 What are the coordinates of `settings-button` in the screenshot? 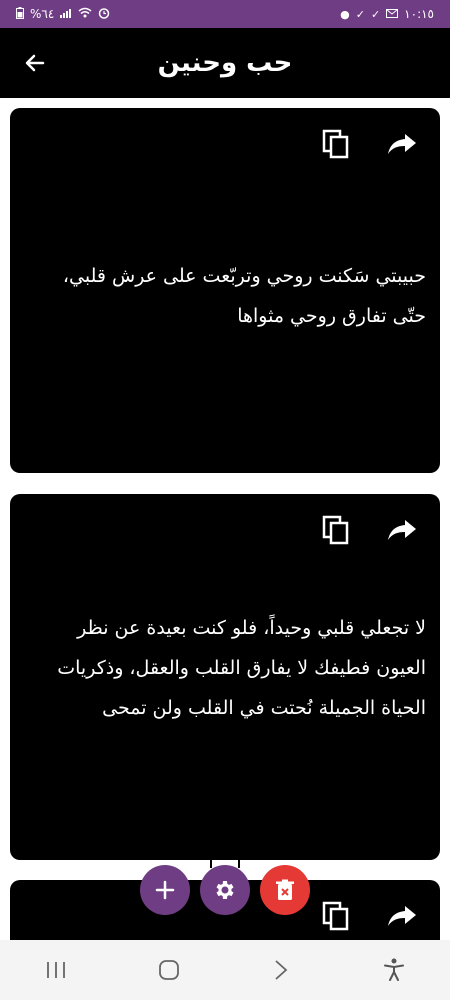 It's located at (225, 890).